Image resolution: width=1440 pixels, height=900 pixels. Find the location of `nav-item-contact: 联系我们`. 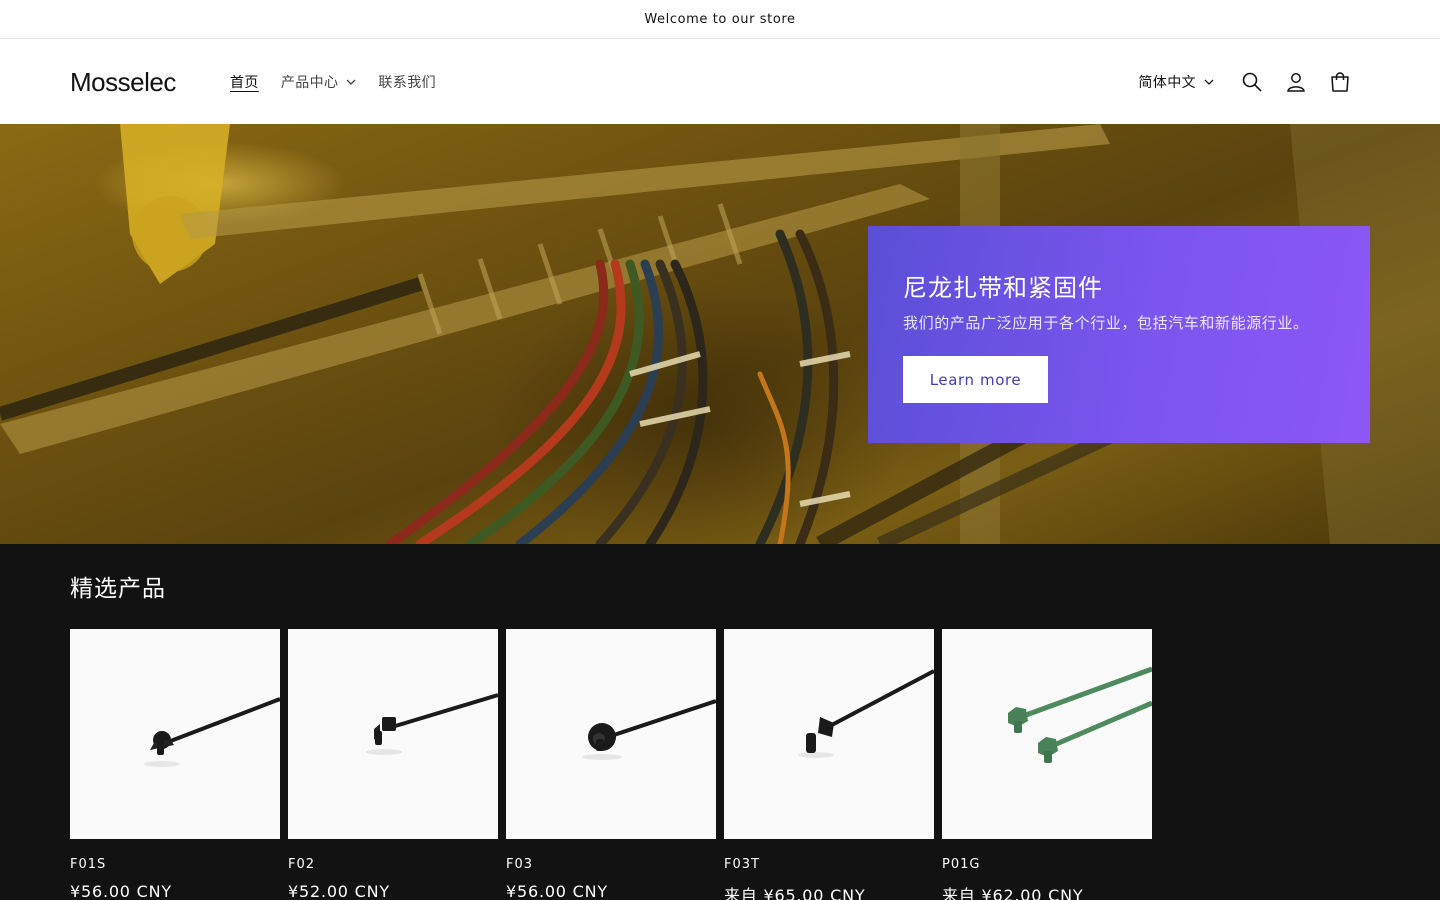

nav-item-contact: 联系我们 is located at coordinates (407, 82).